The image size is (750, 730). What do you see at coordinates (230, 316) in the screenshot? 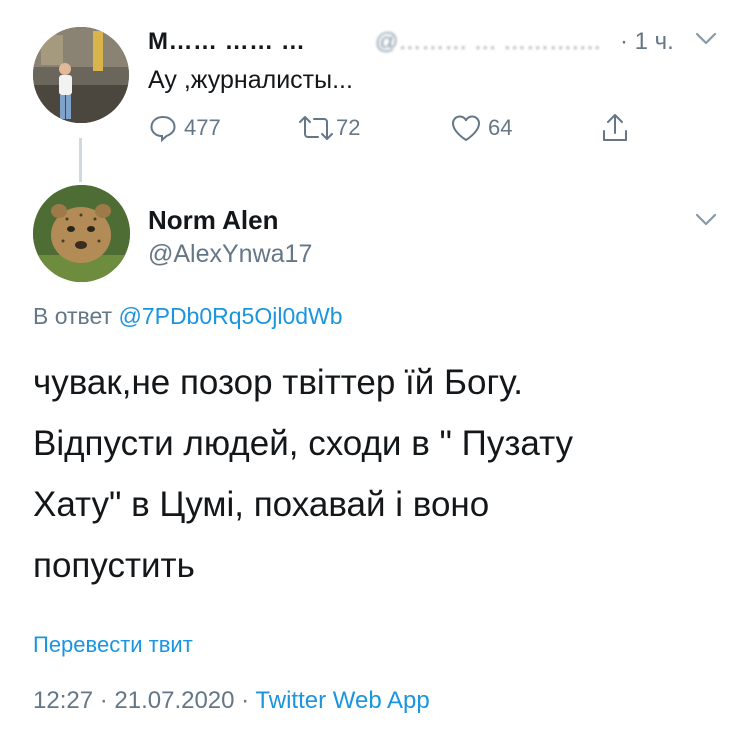
I see `reply-mention-link: @7PDb0Rq5Ojl0dWb` at bounding box center [230, 316].